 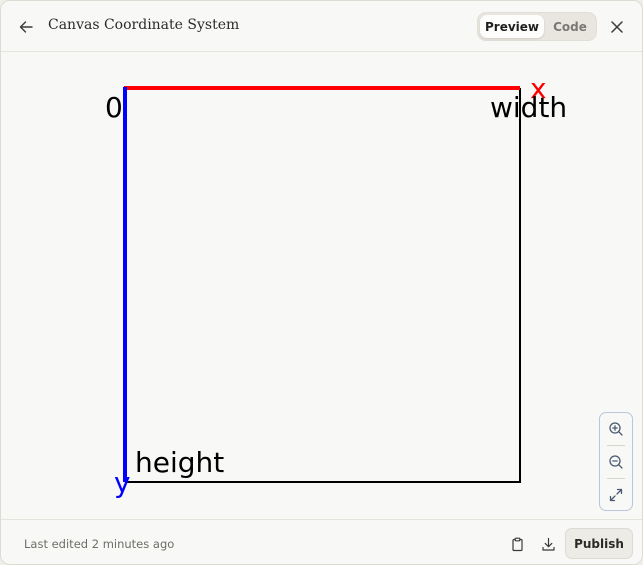 I want to click on download-icon, so click(x=548, y=544).